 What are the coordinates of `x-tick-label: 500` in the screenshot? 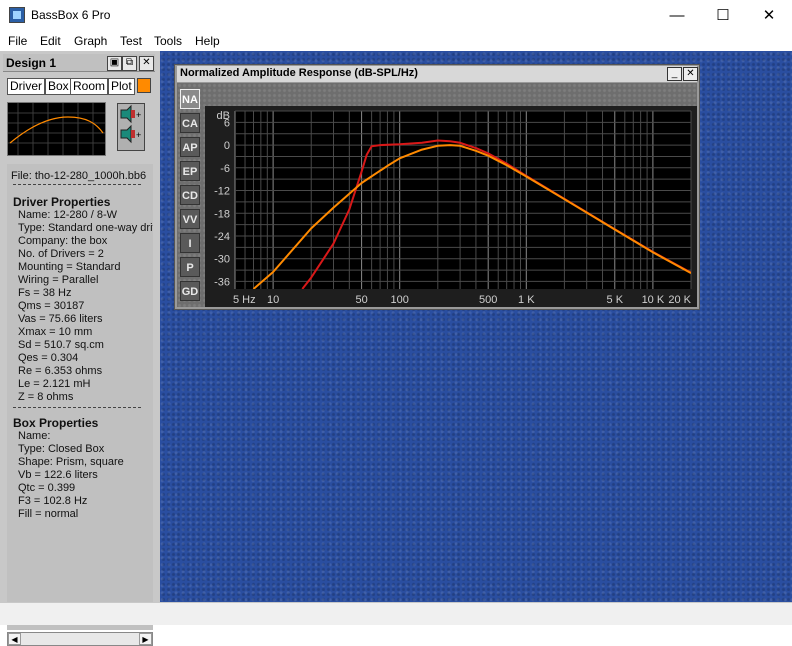 It's located at (488, 300).